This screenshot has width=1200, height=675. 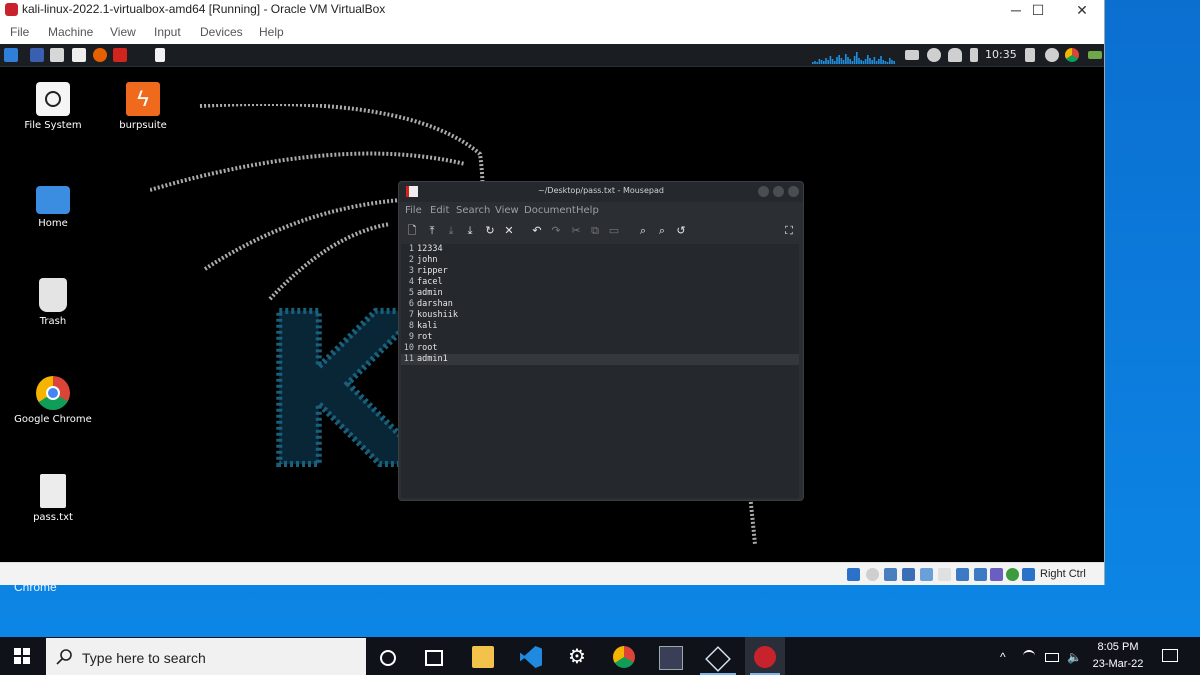 I want to click on go-to-line-icon: ↺, so click(x=681, y=231).